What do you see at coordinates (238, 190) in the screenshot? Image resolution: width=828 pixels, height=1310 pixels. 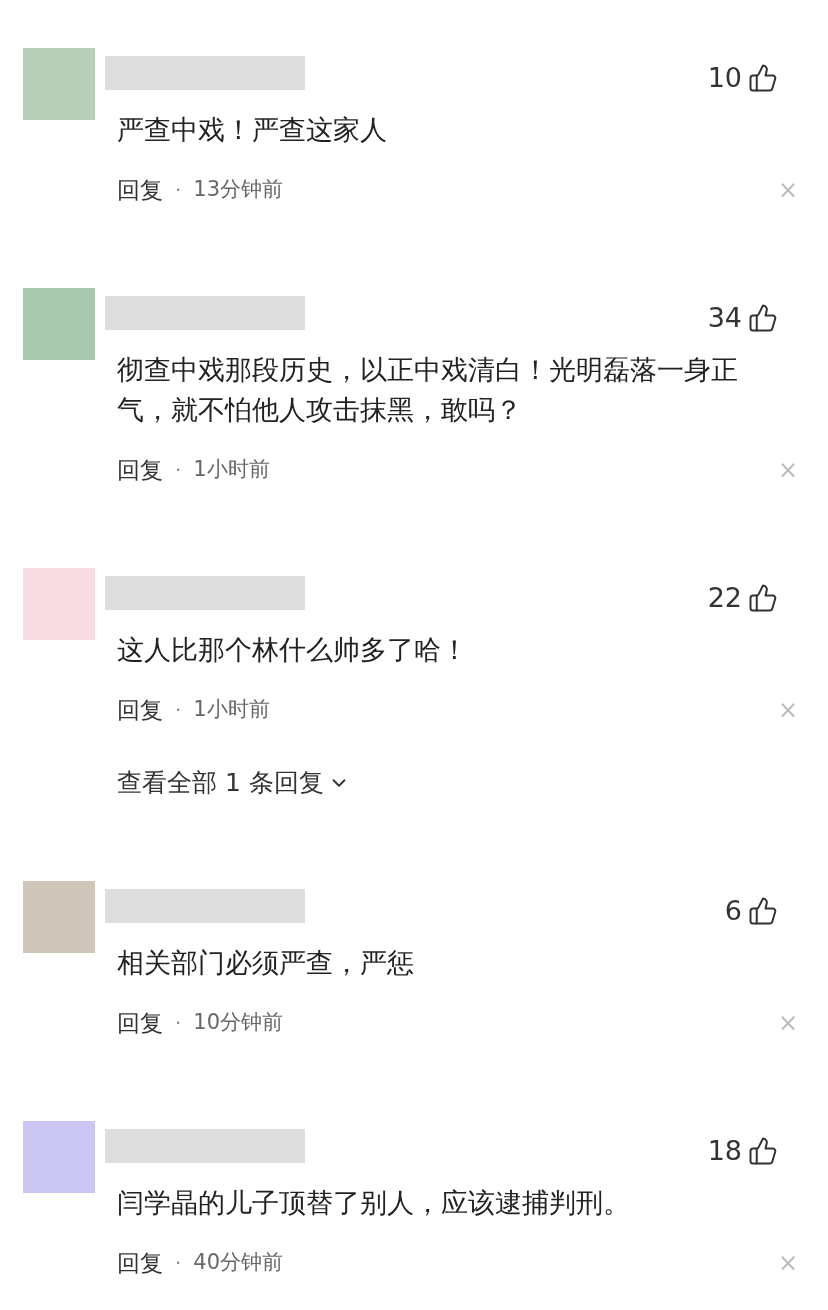 I see `comment-time: 13分钟前` at bounding box center [238, 190].